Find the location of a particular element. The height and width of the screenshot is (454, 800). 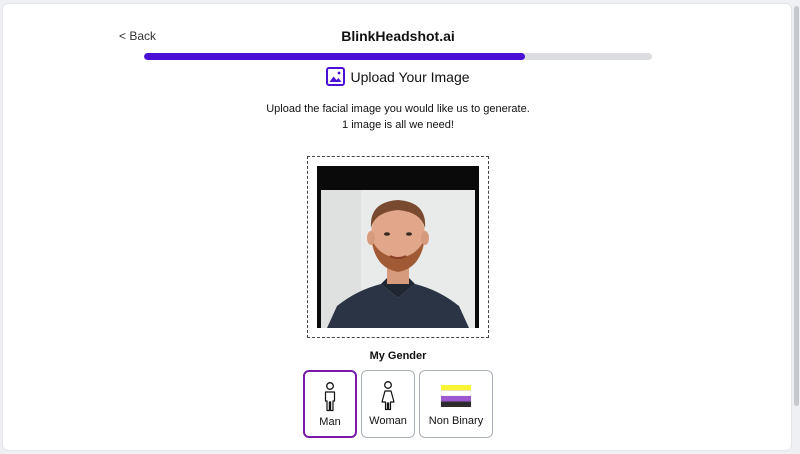

gender-option-nonbinary: Non Binary is located at coordinates (456, 404).